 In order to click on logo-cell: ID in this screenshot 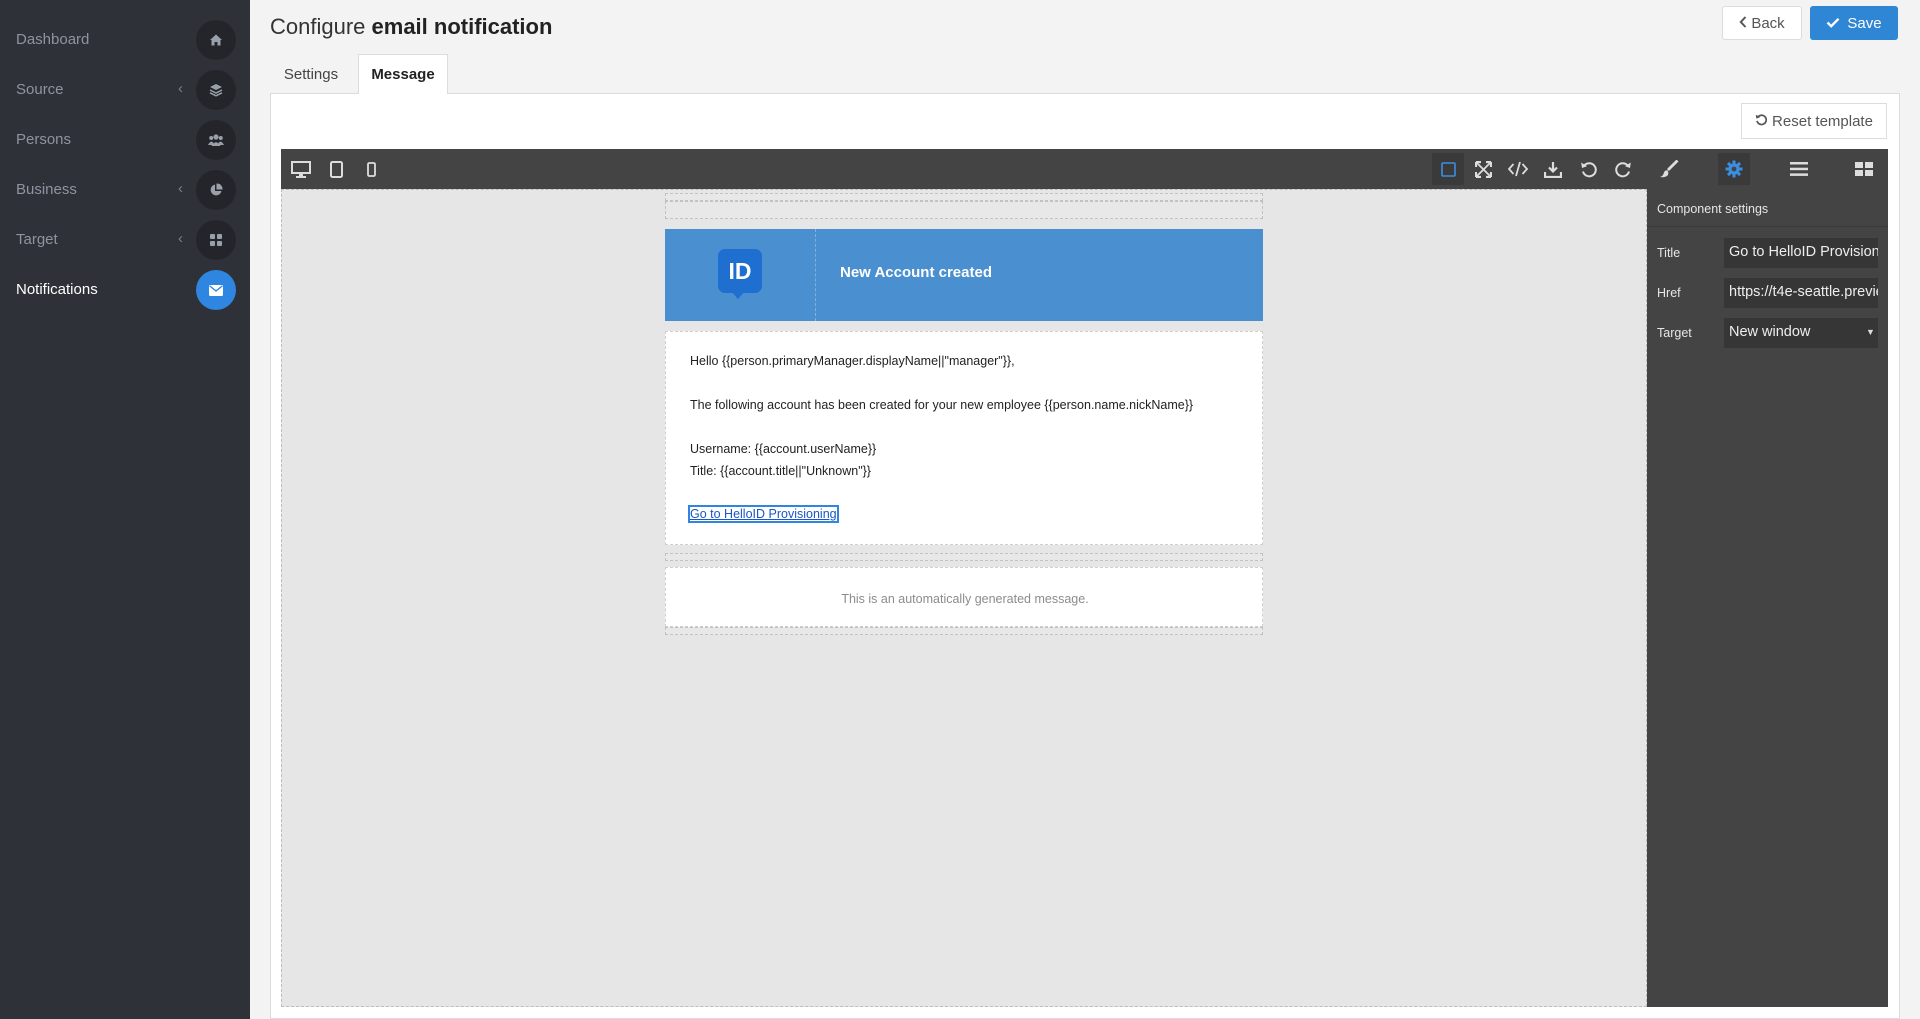, I will do `click(740, 275)`.